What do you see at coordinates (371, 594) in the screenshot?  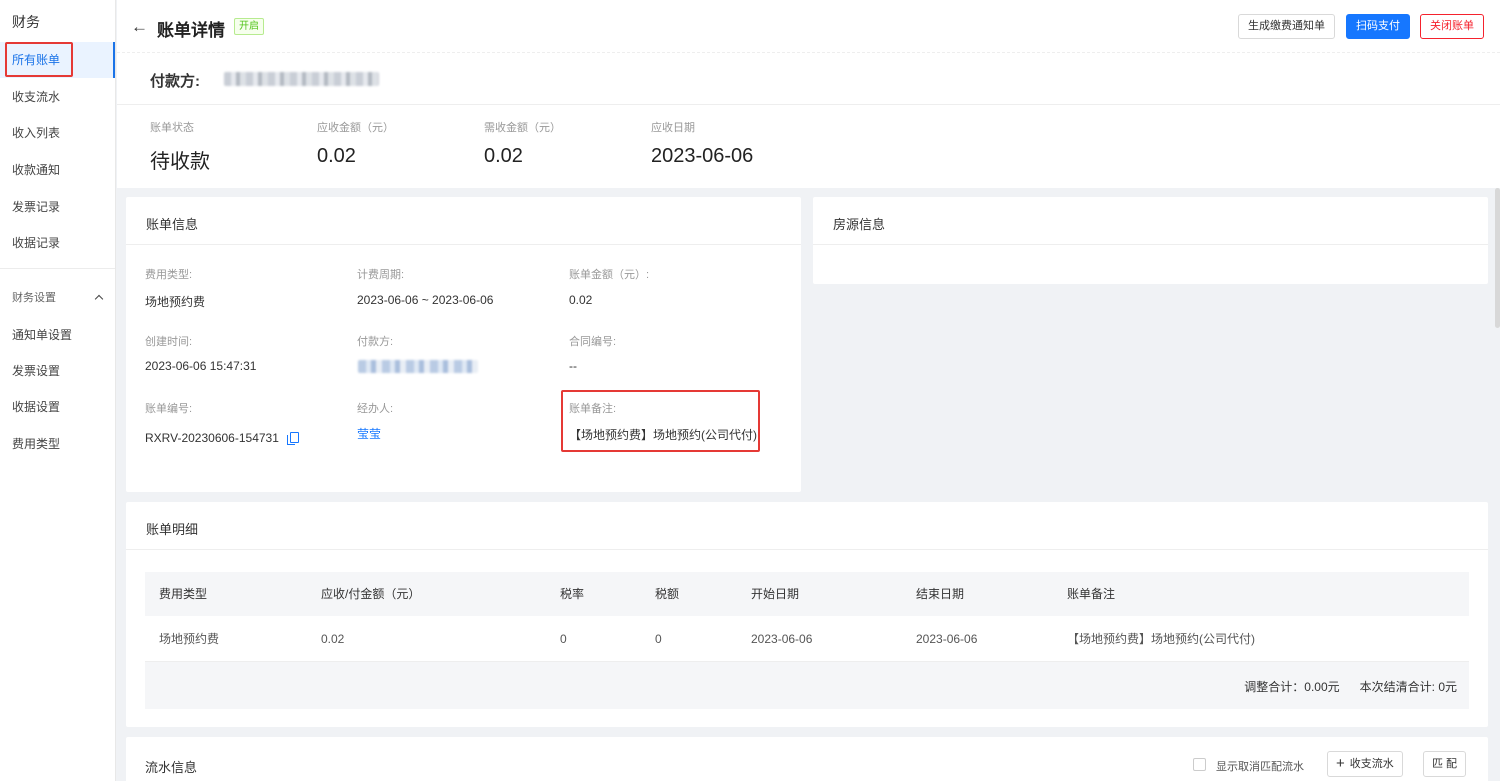 I see `column-header: 应收/付金额（元）` at bounding box center [371, 594].